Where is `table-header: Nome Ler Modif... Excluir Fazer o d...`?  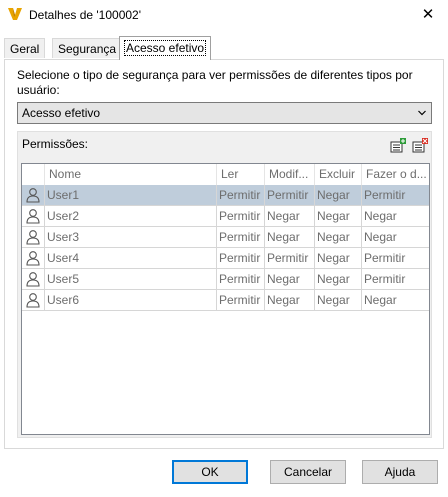
table-header: Nome Ler Modif... Excluir Fazer o d... is located at coordinates (225, 175).